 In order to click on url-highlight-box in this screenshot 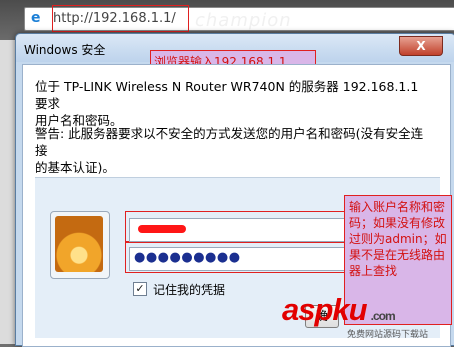, I will do `click(120, 18)`.